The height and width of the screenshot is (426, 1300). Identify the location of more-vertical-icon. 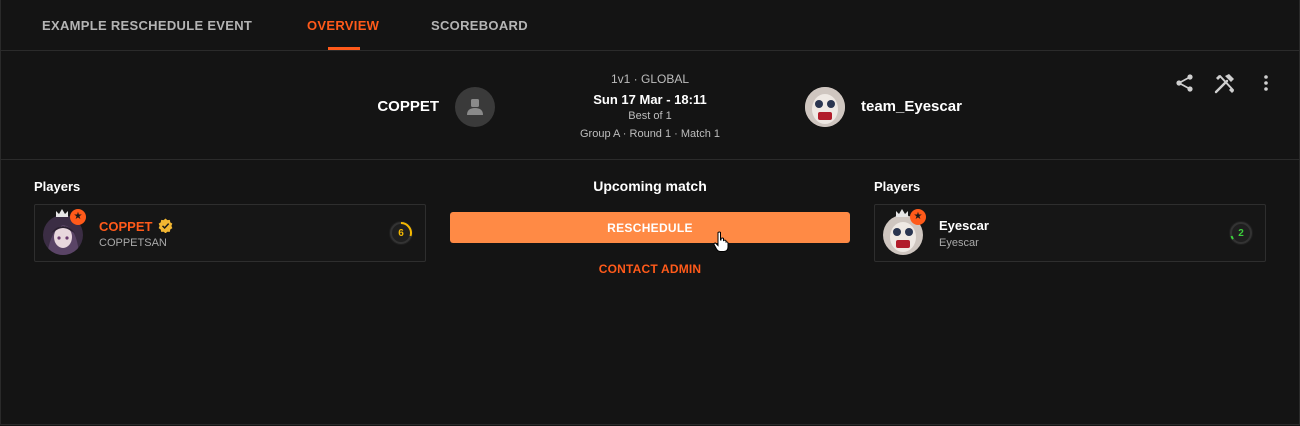
(1266, 85).